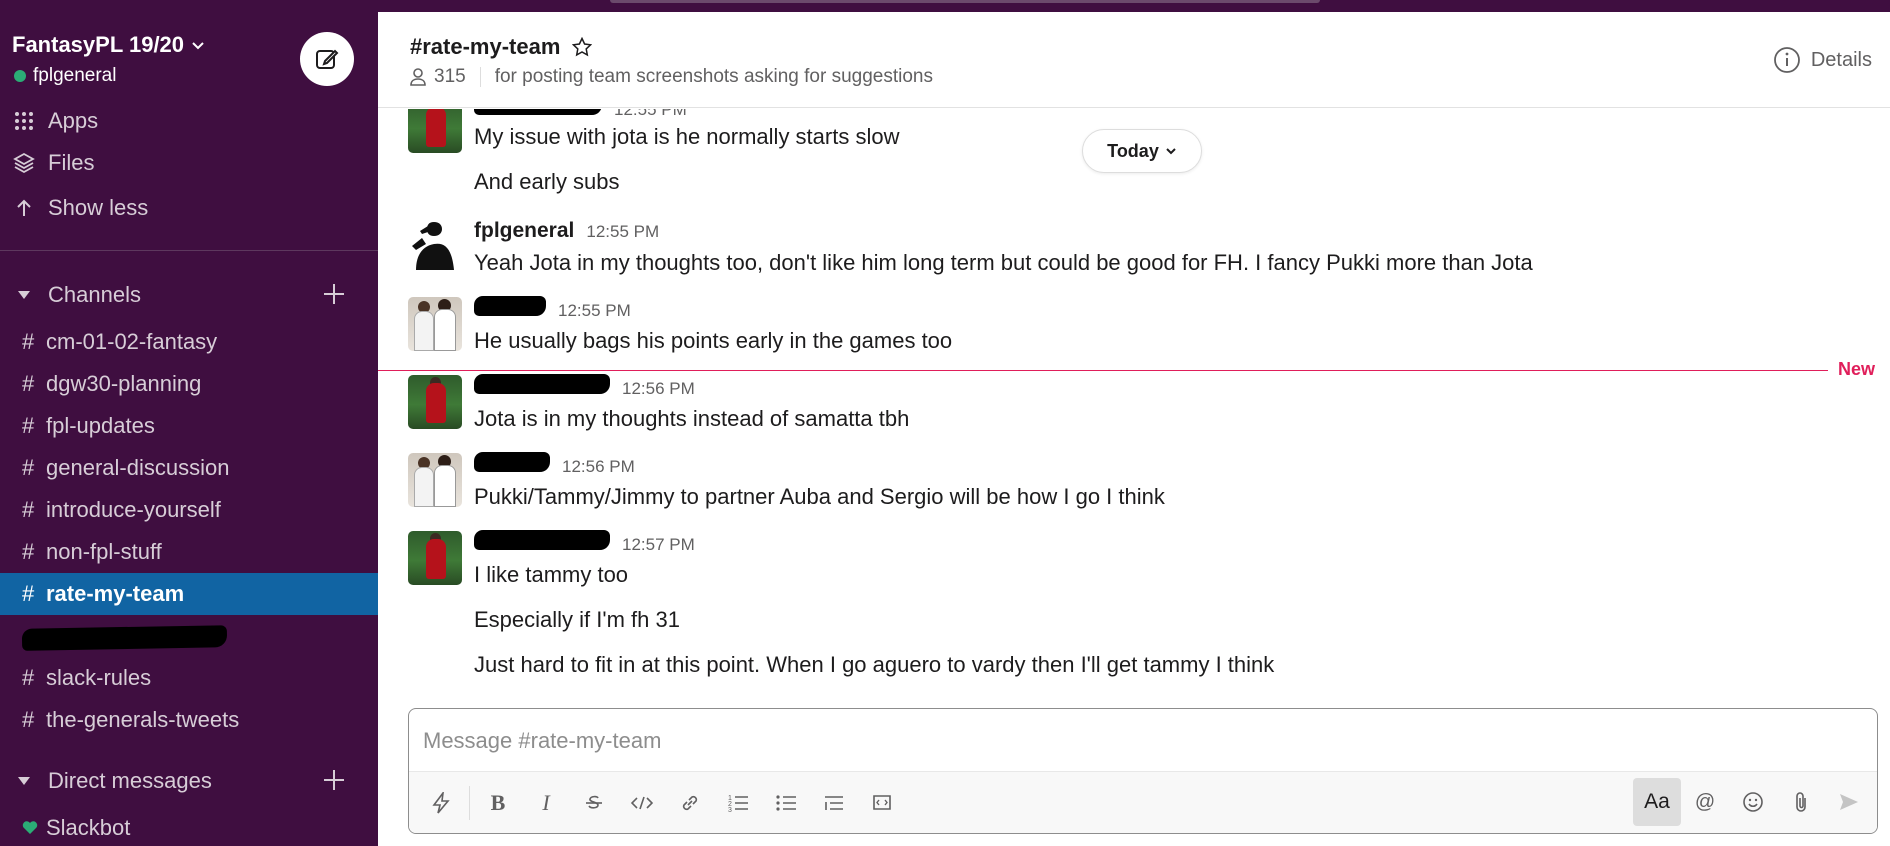 The image size is (1890, 846). What do you see at coordinates (30, 827) in the screenshot?
I see `heart-icon` at bounding box center [30, 827].